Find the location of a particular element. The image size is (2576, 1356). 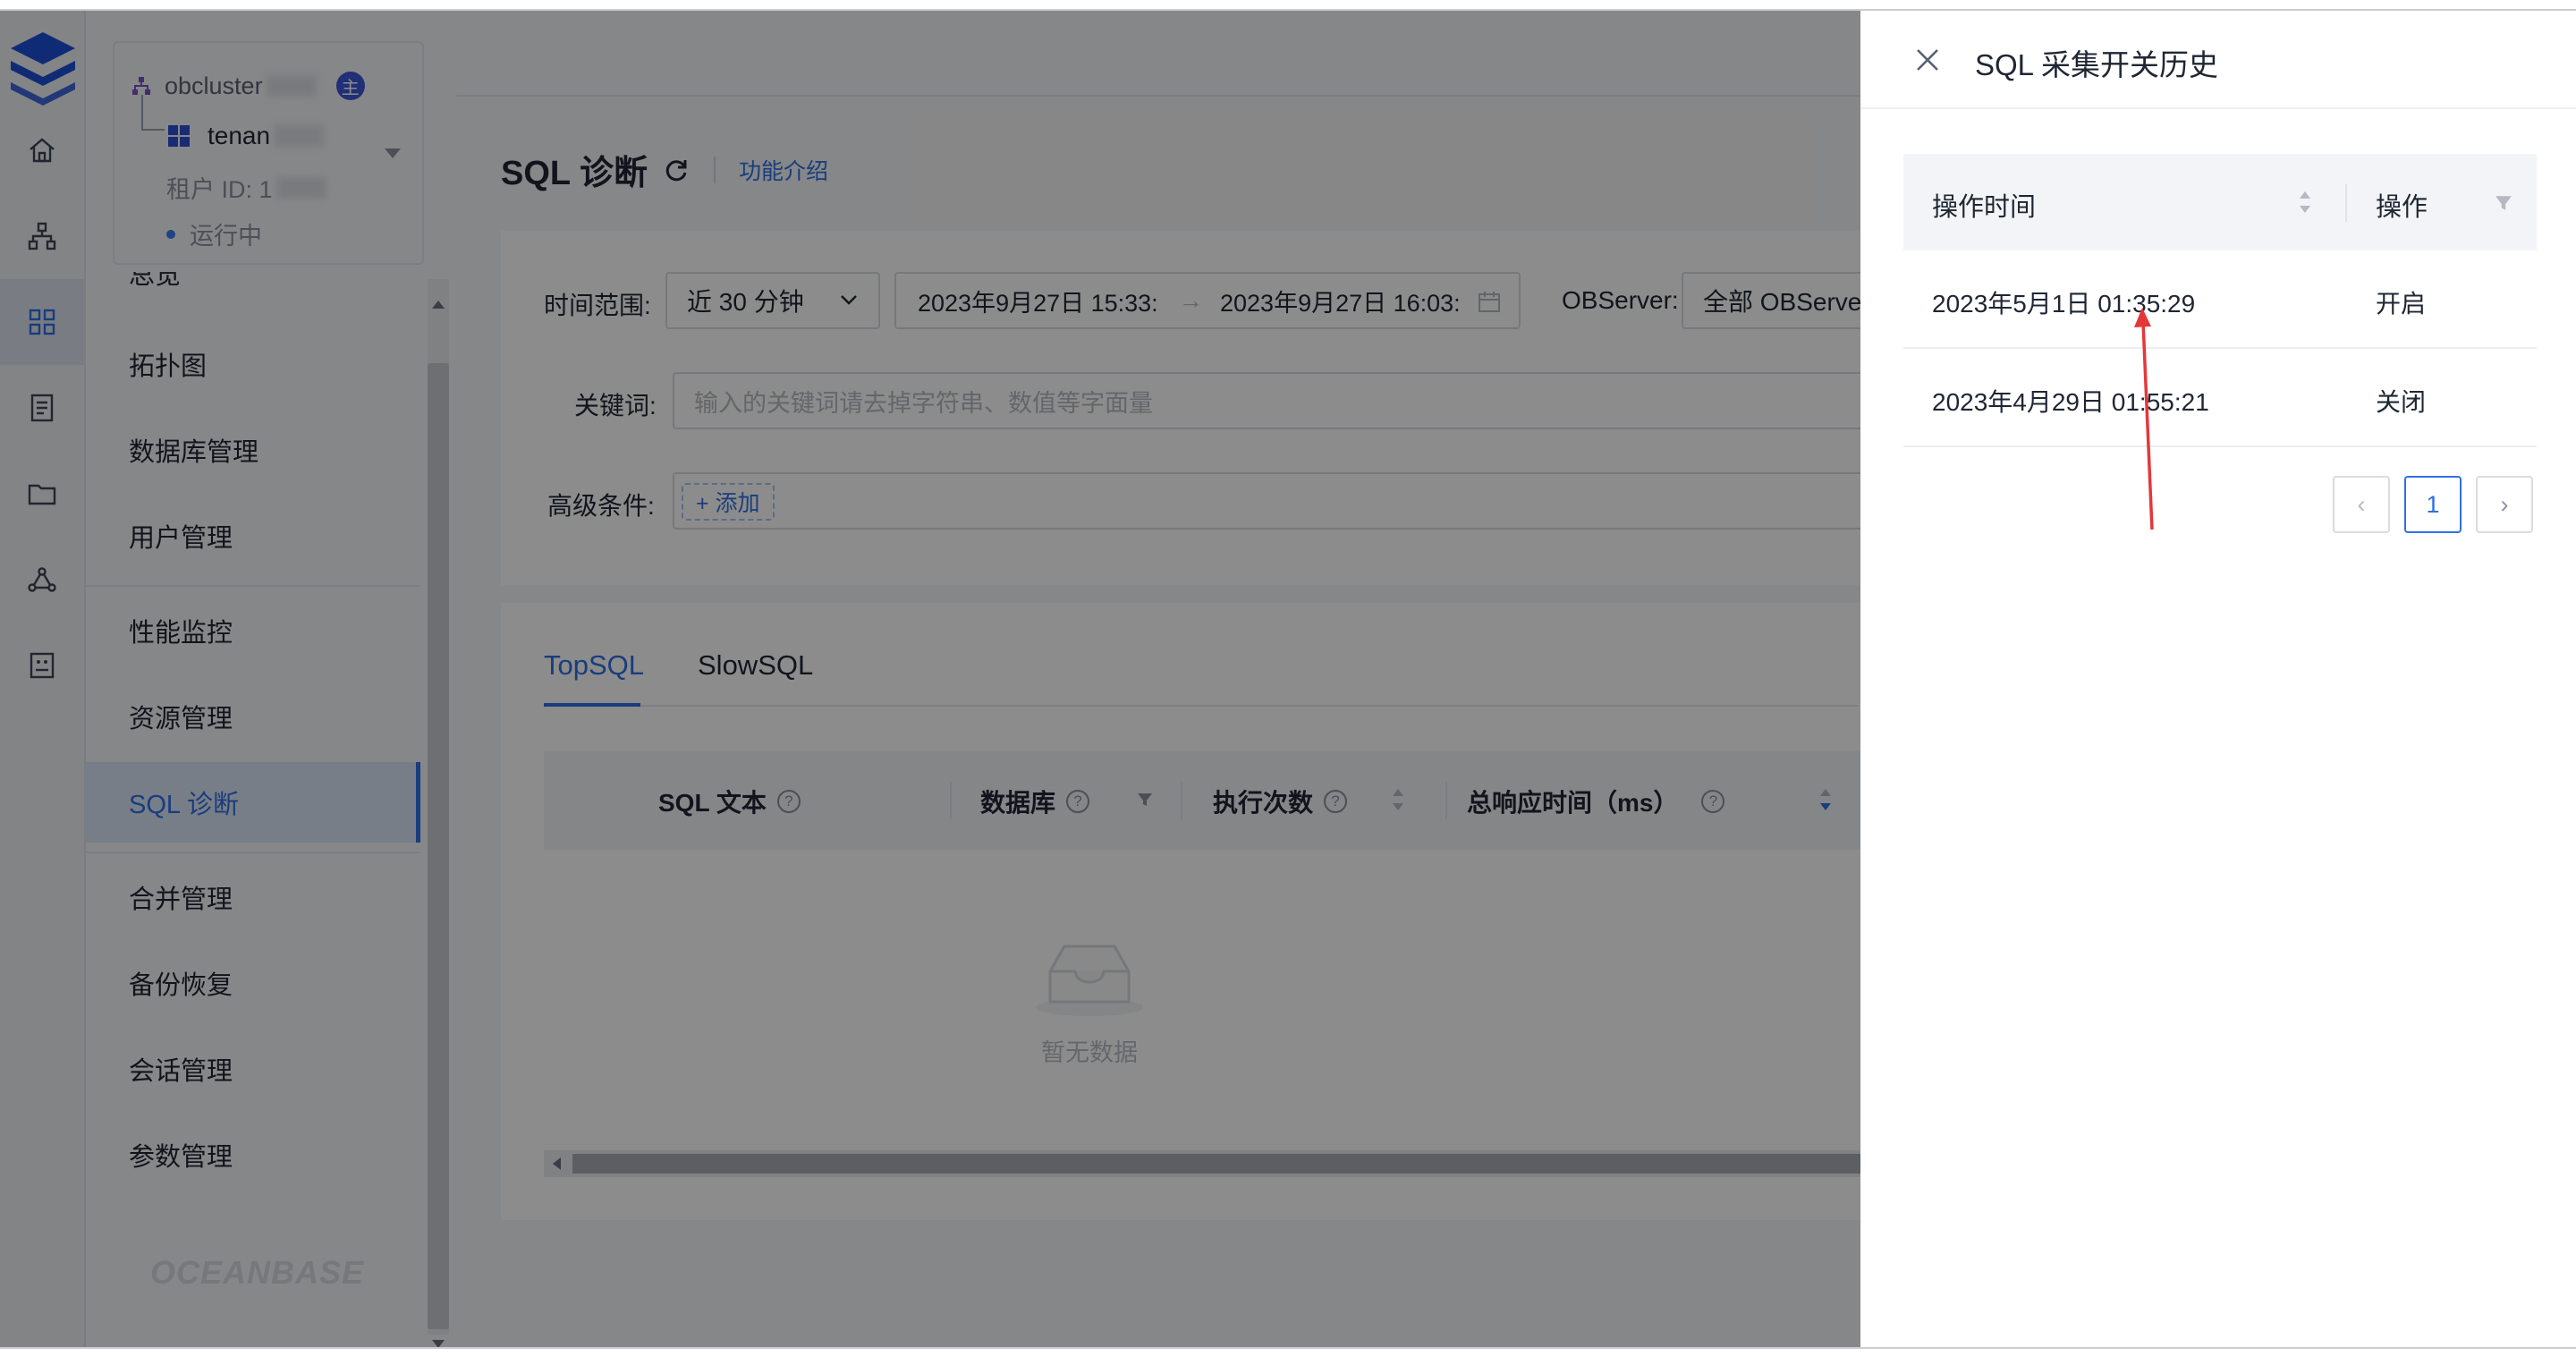

row-time: 2023年4月29日 01:55:21 is located at coordinates (2070, 402).